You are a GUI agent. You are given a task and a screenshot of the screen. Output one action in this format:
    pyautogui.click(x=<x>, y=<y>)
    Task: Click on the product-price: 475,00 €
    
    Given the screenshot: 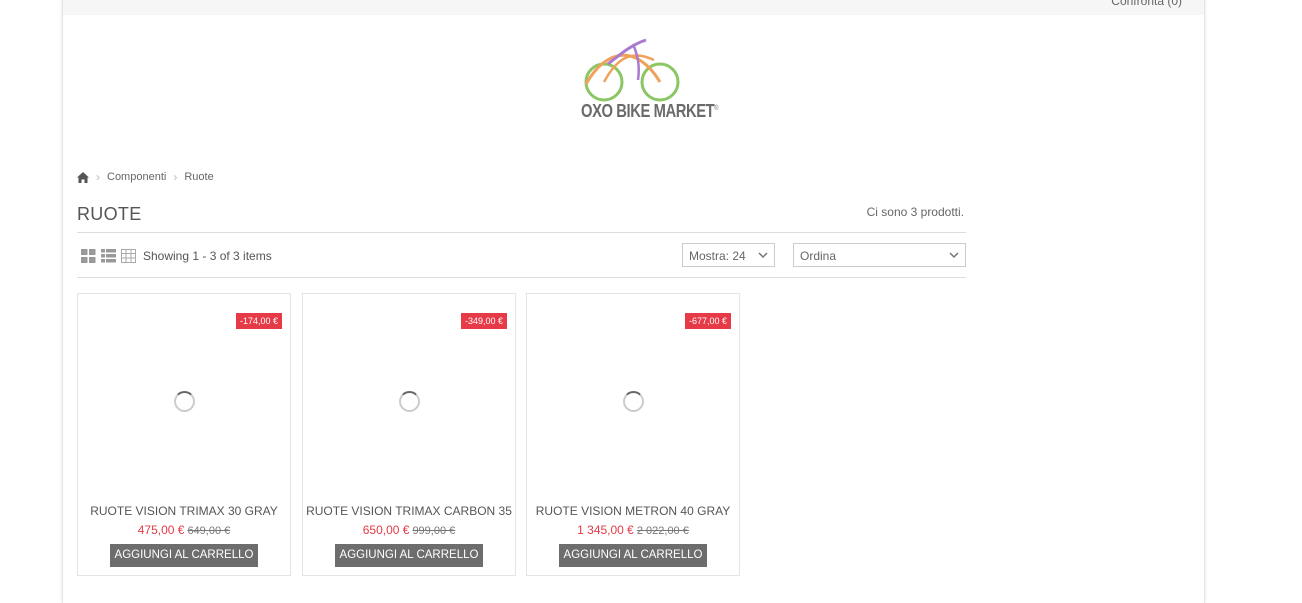 What is the action you would take?
    pyautogui.click(x=161, y=530)
    